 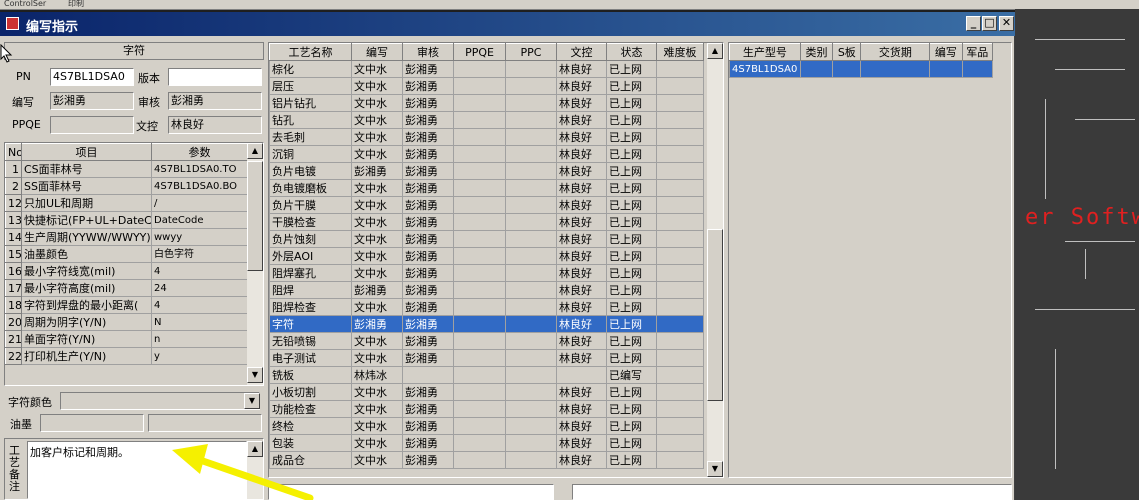 I want to click on table-row: 15 油墨颜色 白色字符, so click(x=126, y=254).